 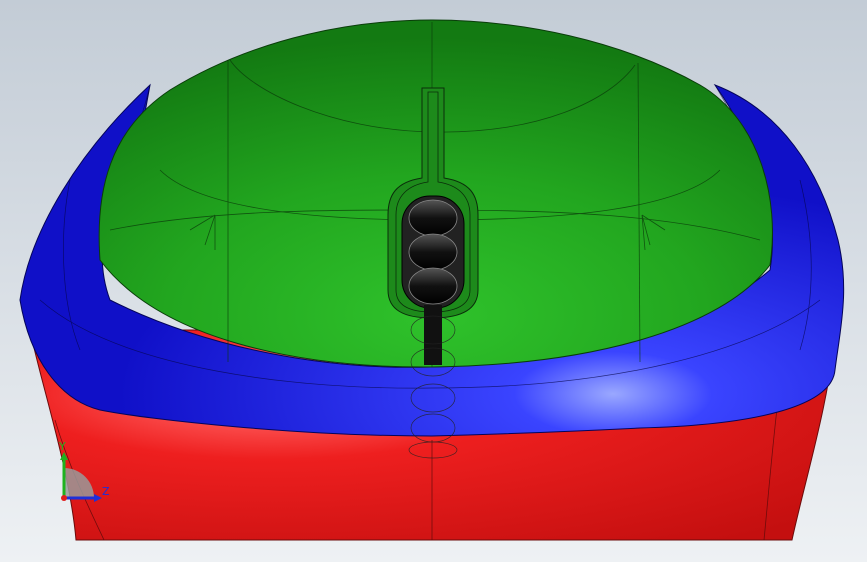 What do you see at coordinates (64, 456) in the screenshot?
I see `y-axis-arrow` at bounding box center [64, 456].